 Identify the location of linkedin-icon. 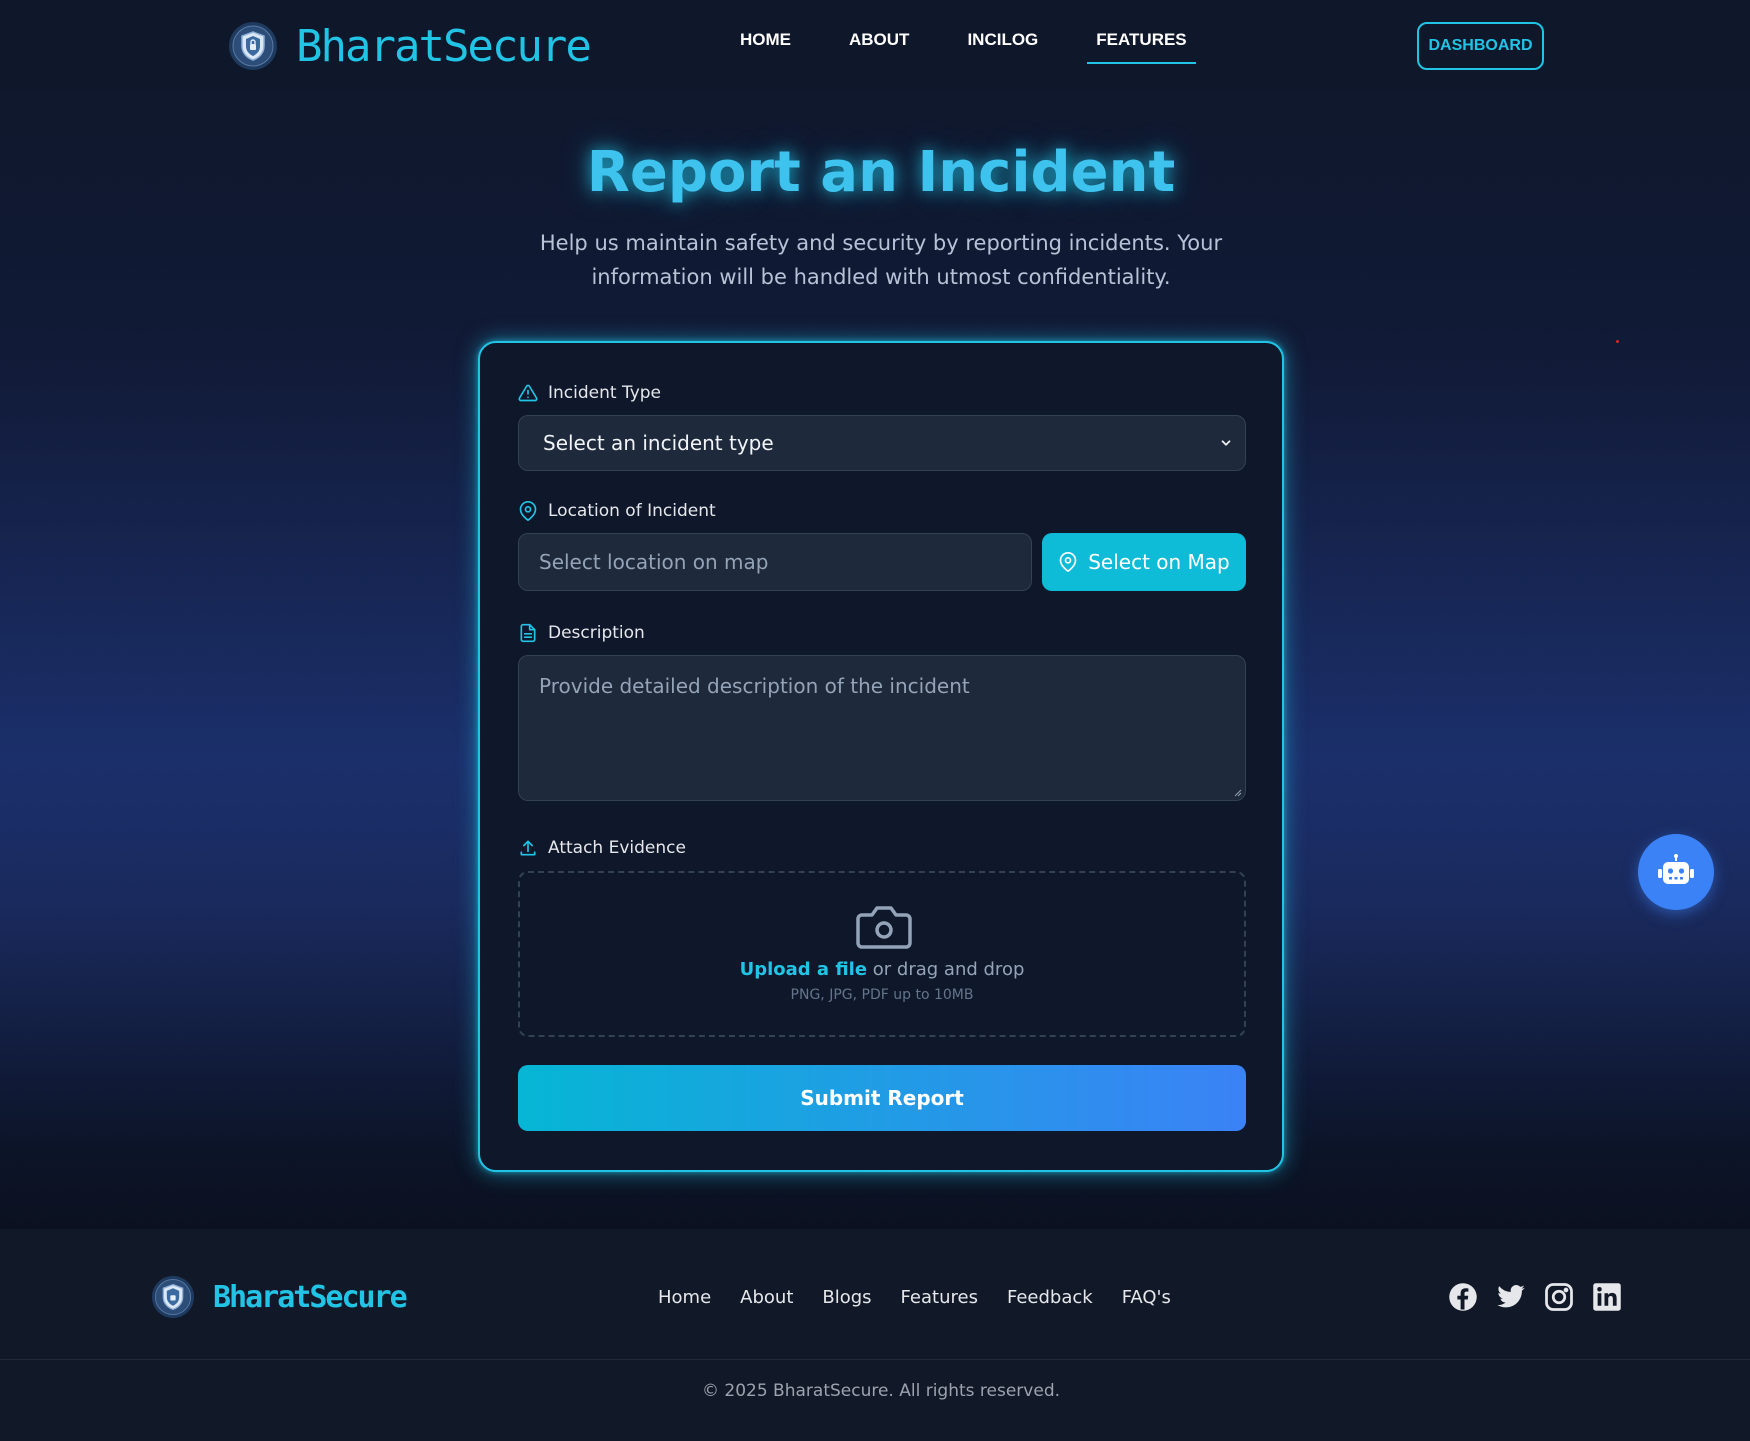
(1607, 1297).